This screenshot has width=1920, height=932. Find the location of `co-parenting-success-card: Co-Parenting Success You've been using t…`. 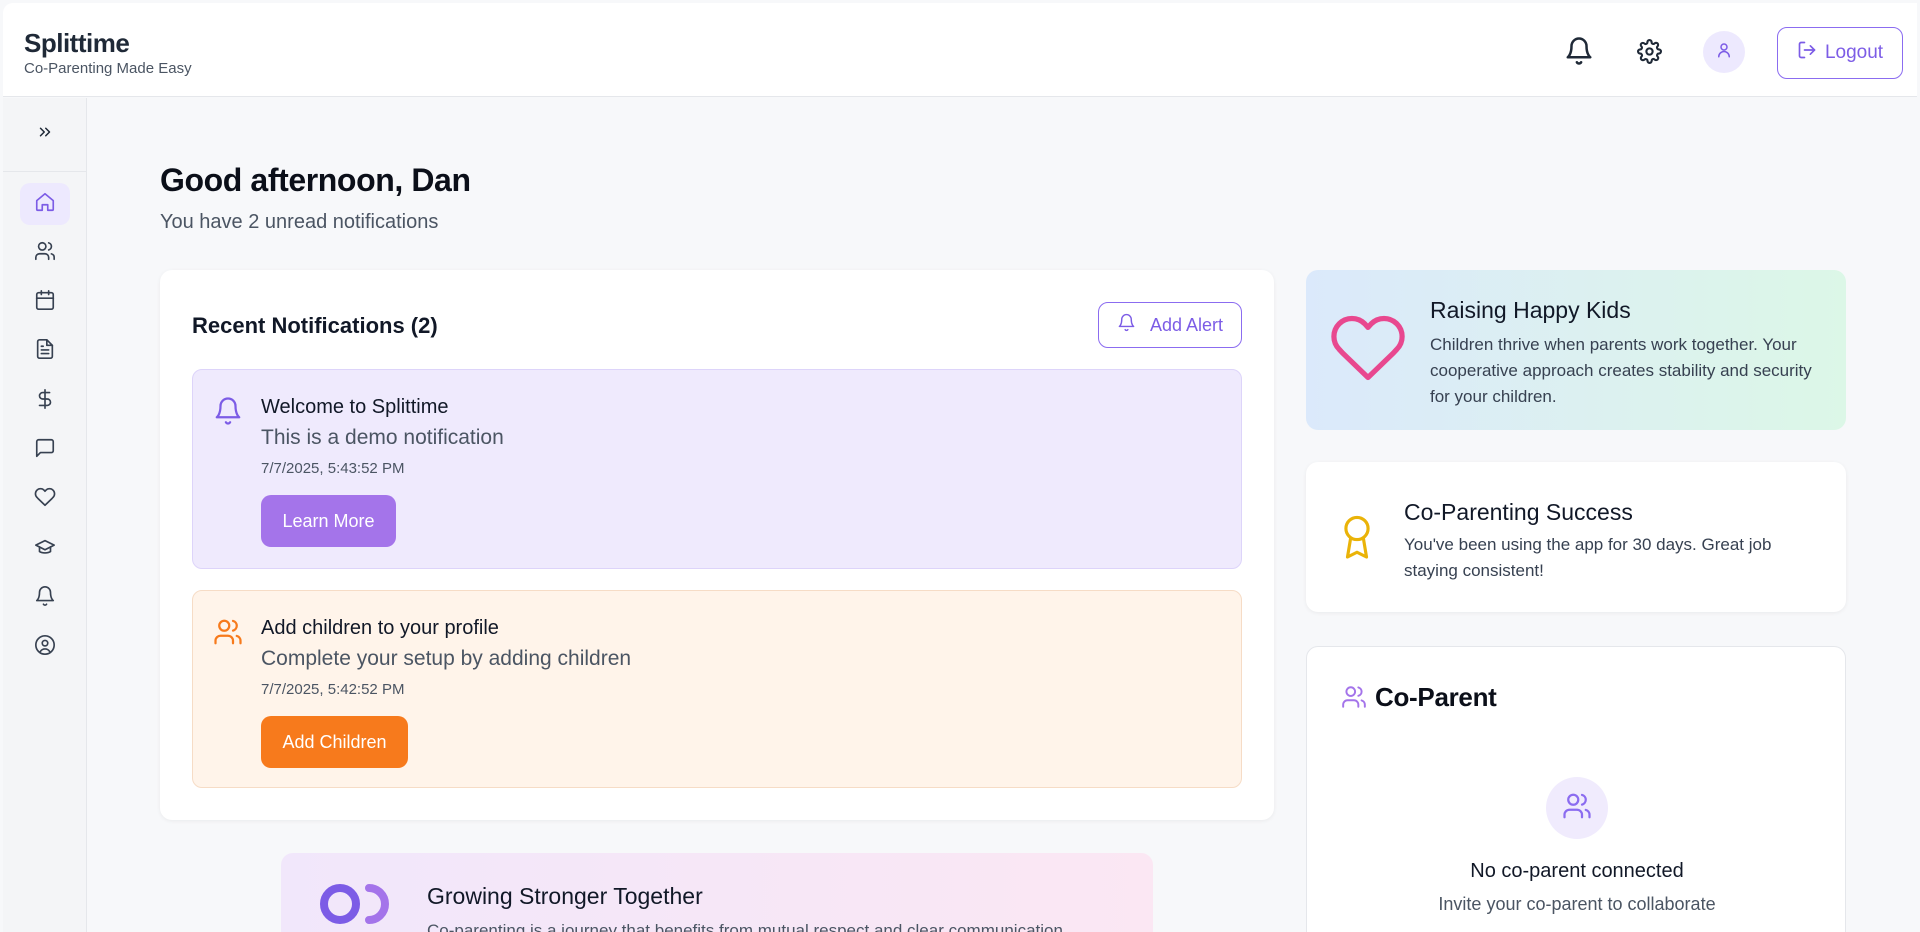

co-parenting-success-card: Co-Parenting Success You've been using t… is located at coordinates (1576, 537).